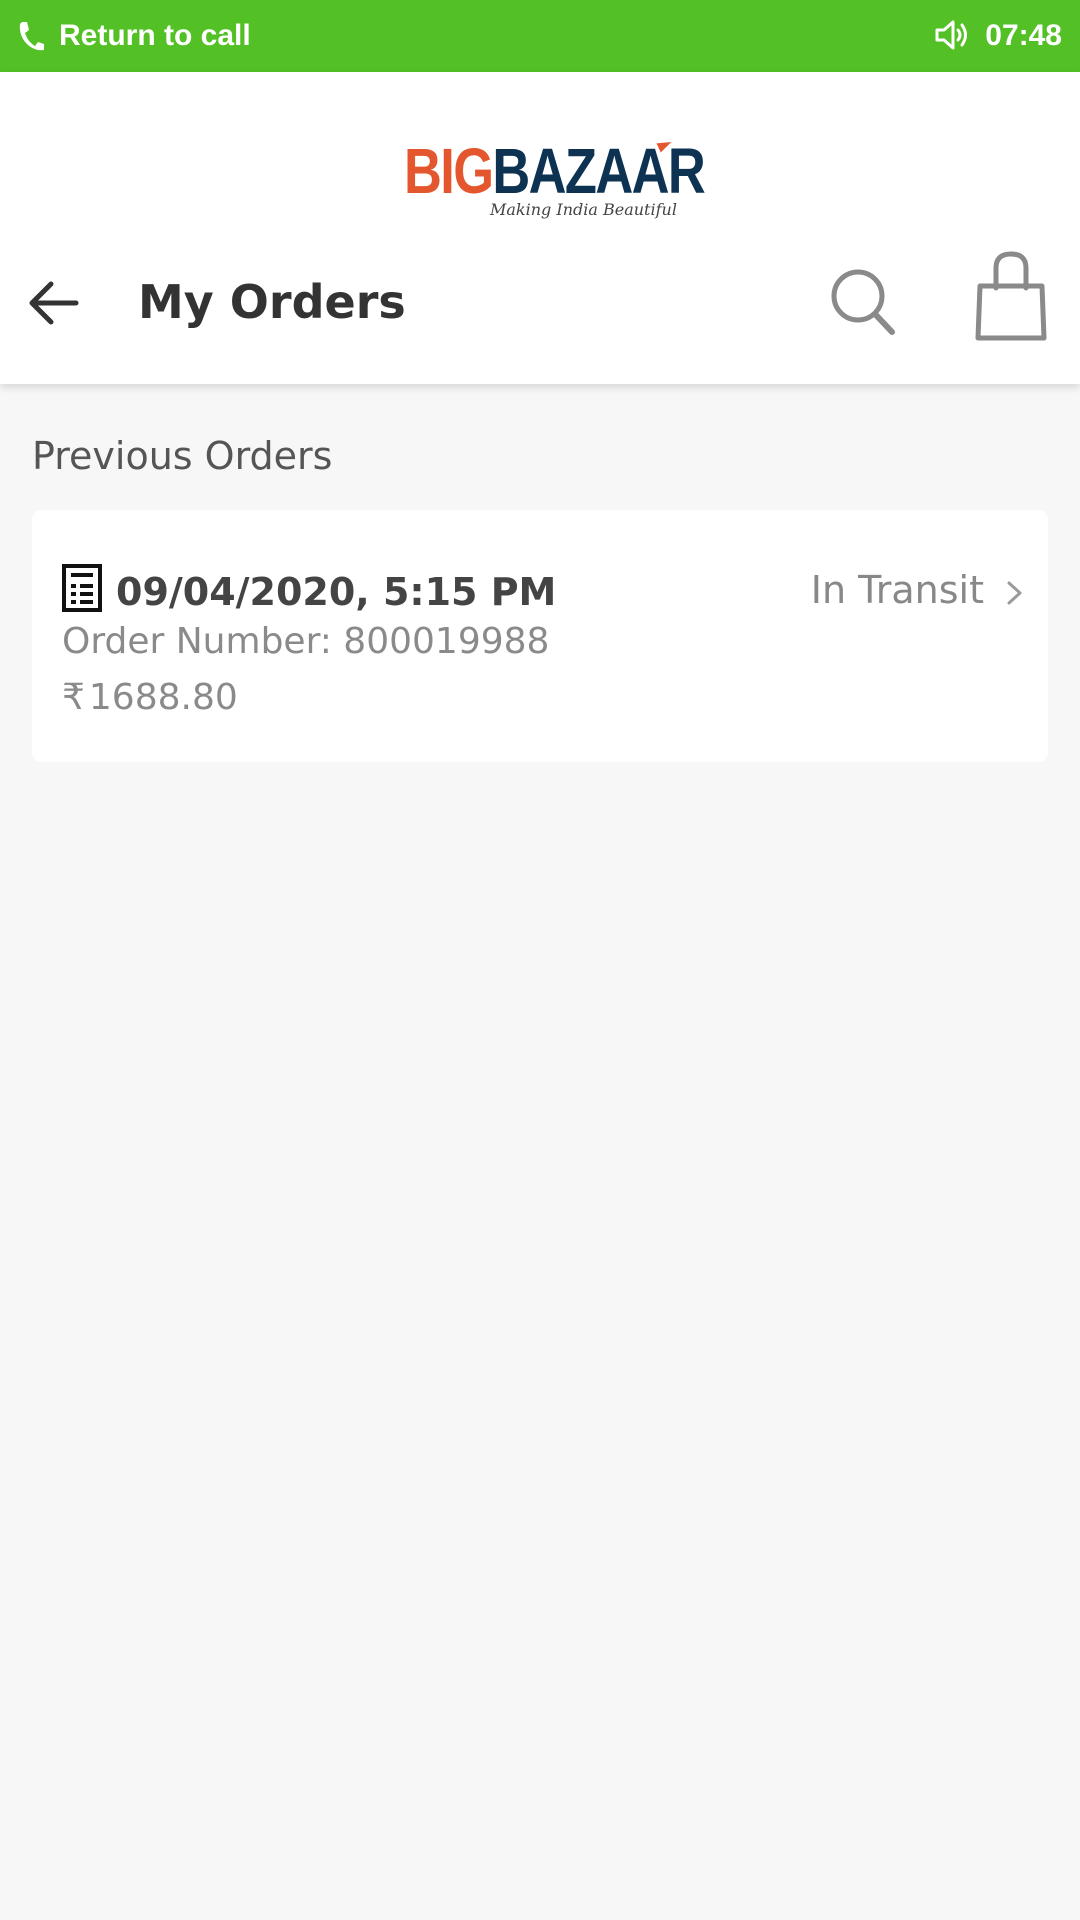 The image size is (1080, 1920). Describe the element at coordinates (1014, 593) in the screenshot. I see `chevron-right-icon` at that location.